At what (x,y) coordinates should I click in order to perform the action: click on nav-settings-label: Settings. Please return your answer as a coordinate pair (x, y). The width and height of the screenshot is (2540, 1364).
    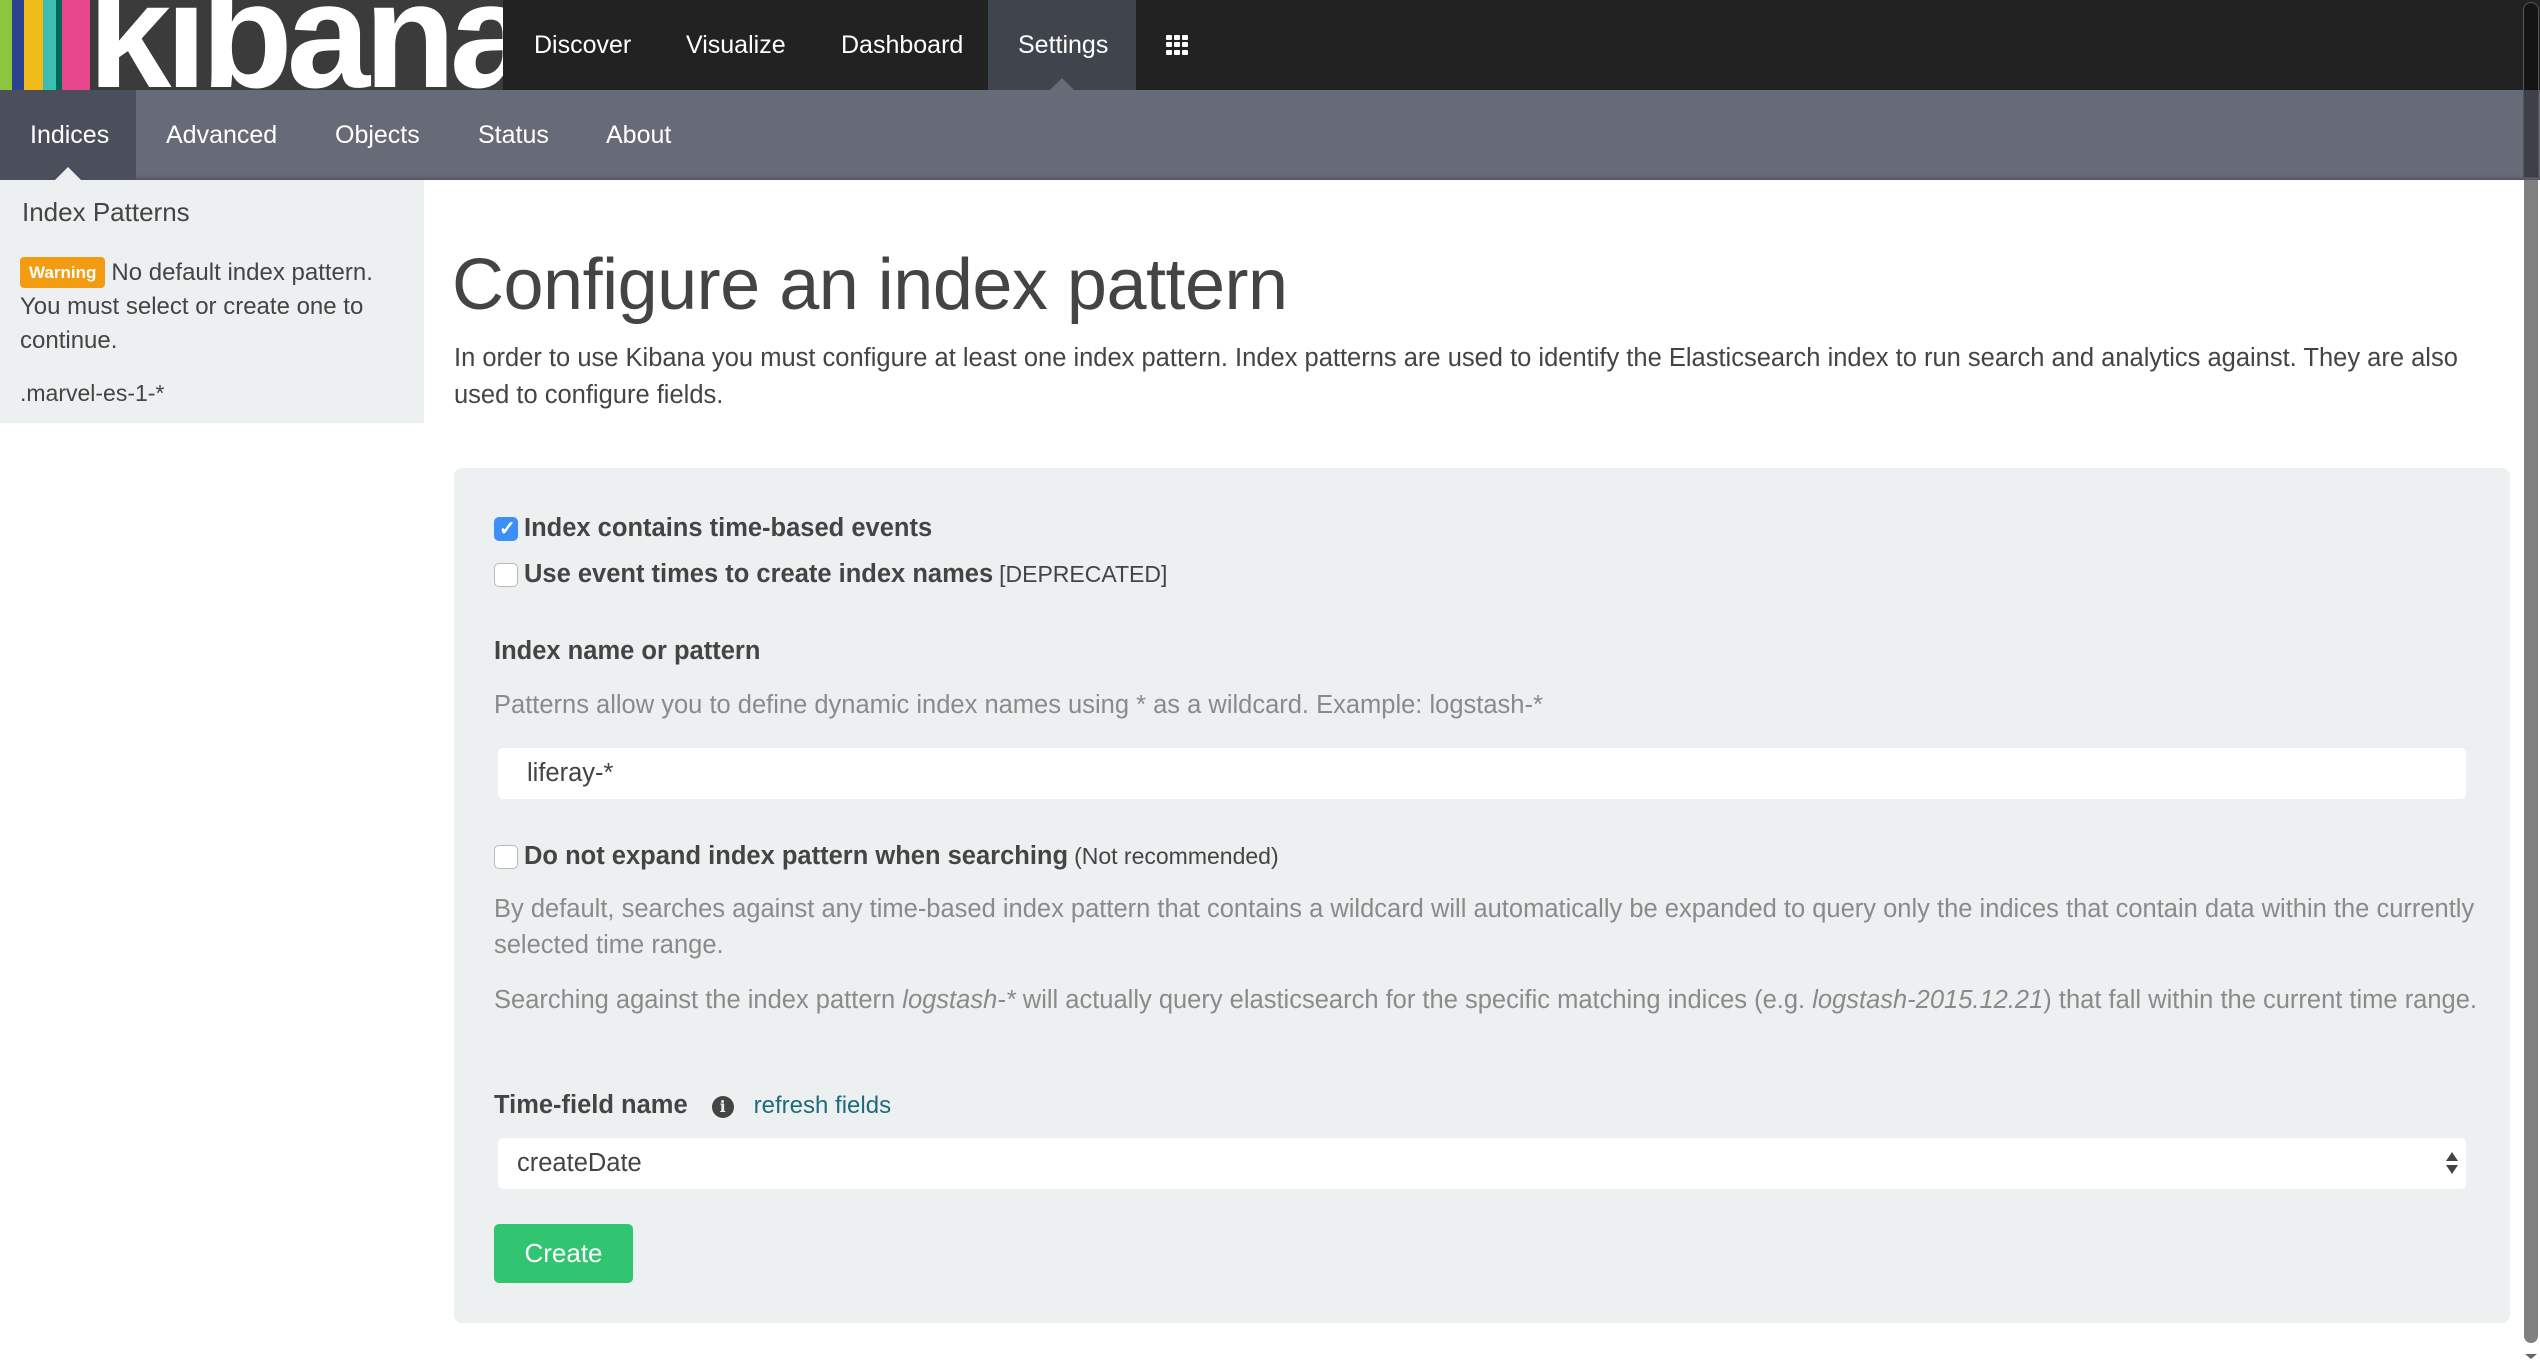
    Looking at the image, I should click on (1063, 45).